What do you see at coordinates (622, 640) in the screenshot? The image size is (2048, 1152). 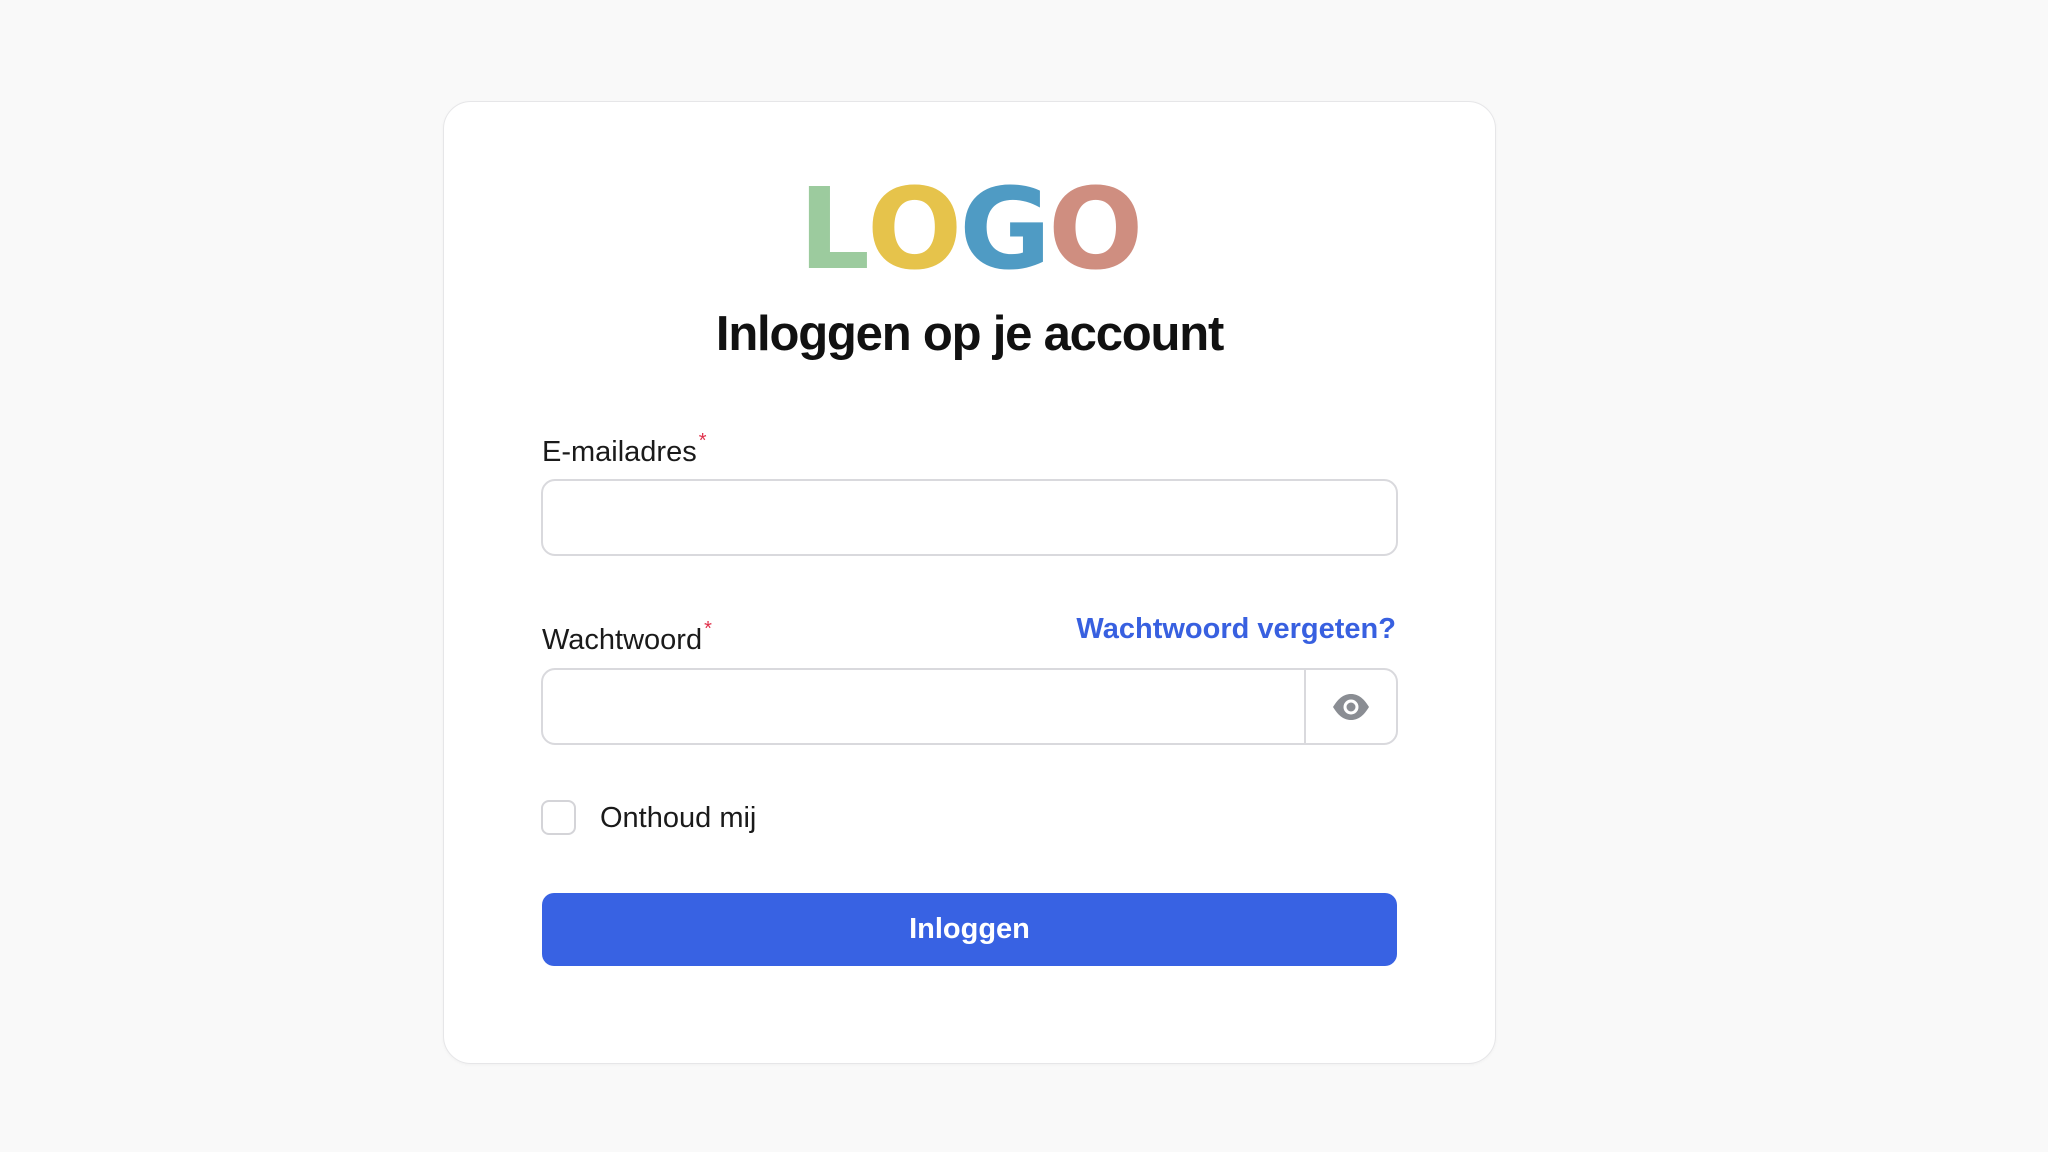 I see `password-label-text: Wachtwoord` at bounding box center [622, 640].